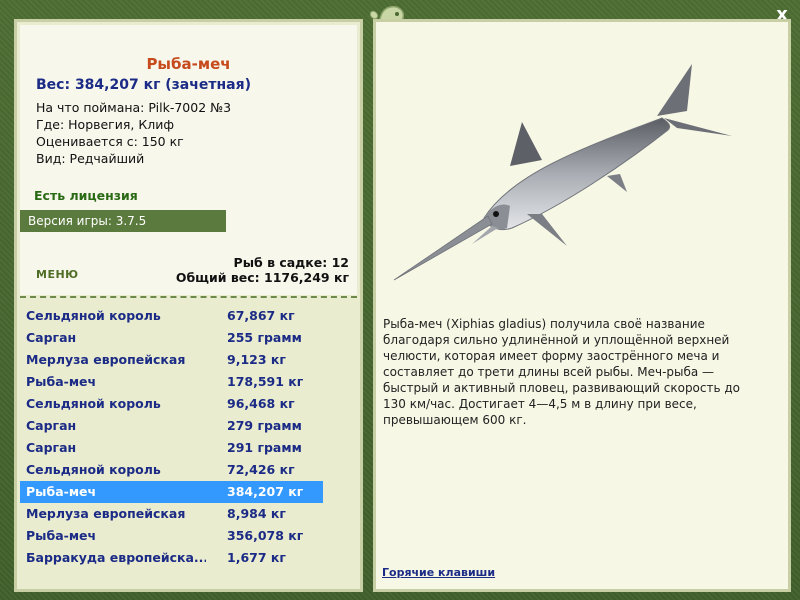  What do you see at coordinates (261, 403) in the screenshot?
I see `catch-weight: 96,468 кг` at bounding box center [261, 403].